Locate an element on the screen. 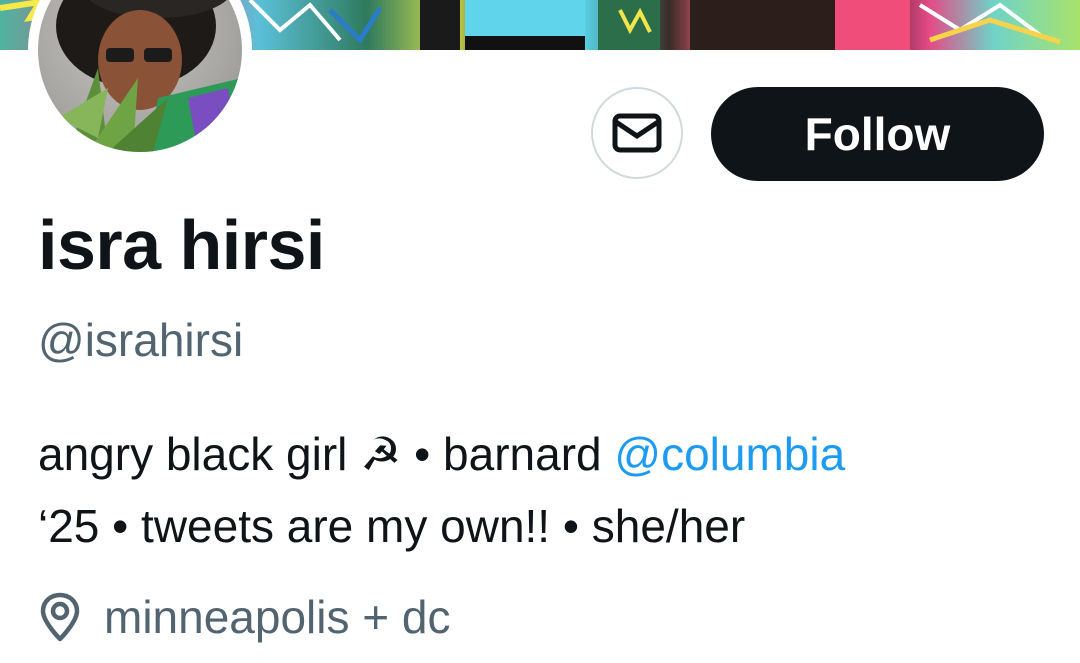  location-pin-icon is located at coordinates (60, 617).